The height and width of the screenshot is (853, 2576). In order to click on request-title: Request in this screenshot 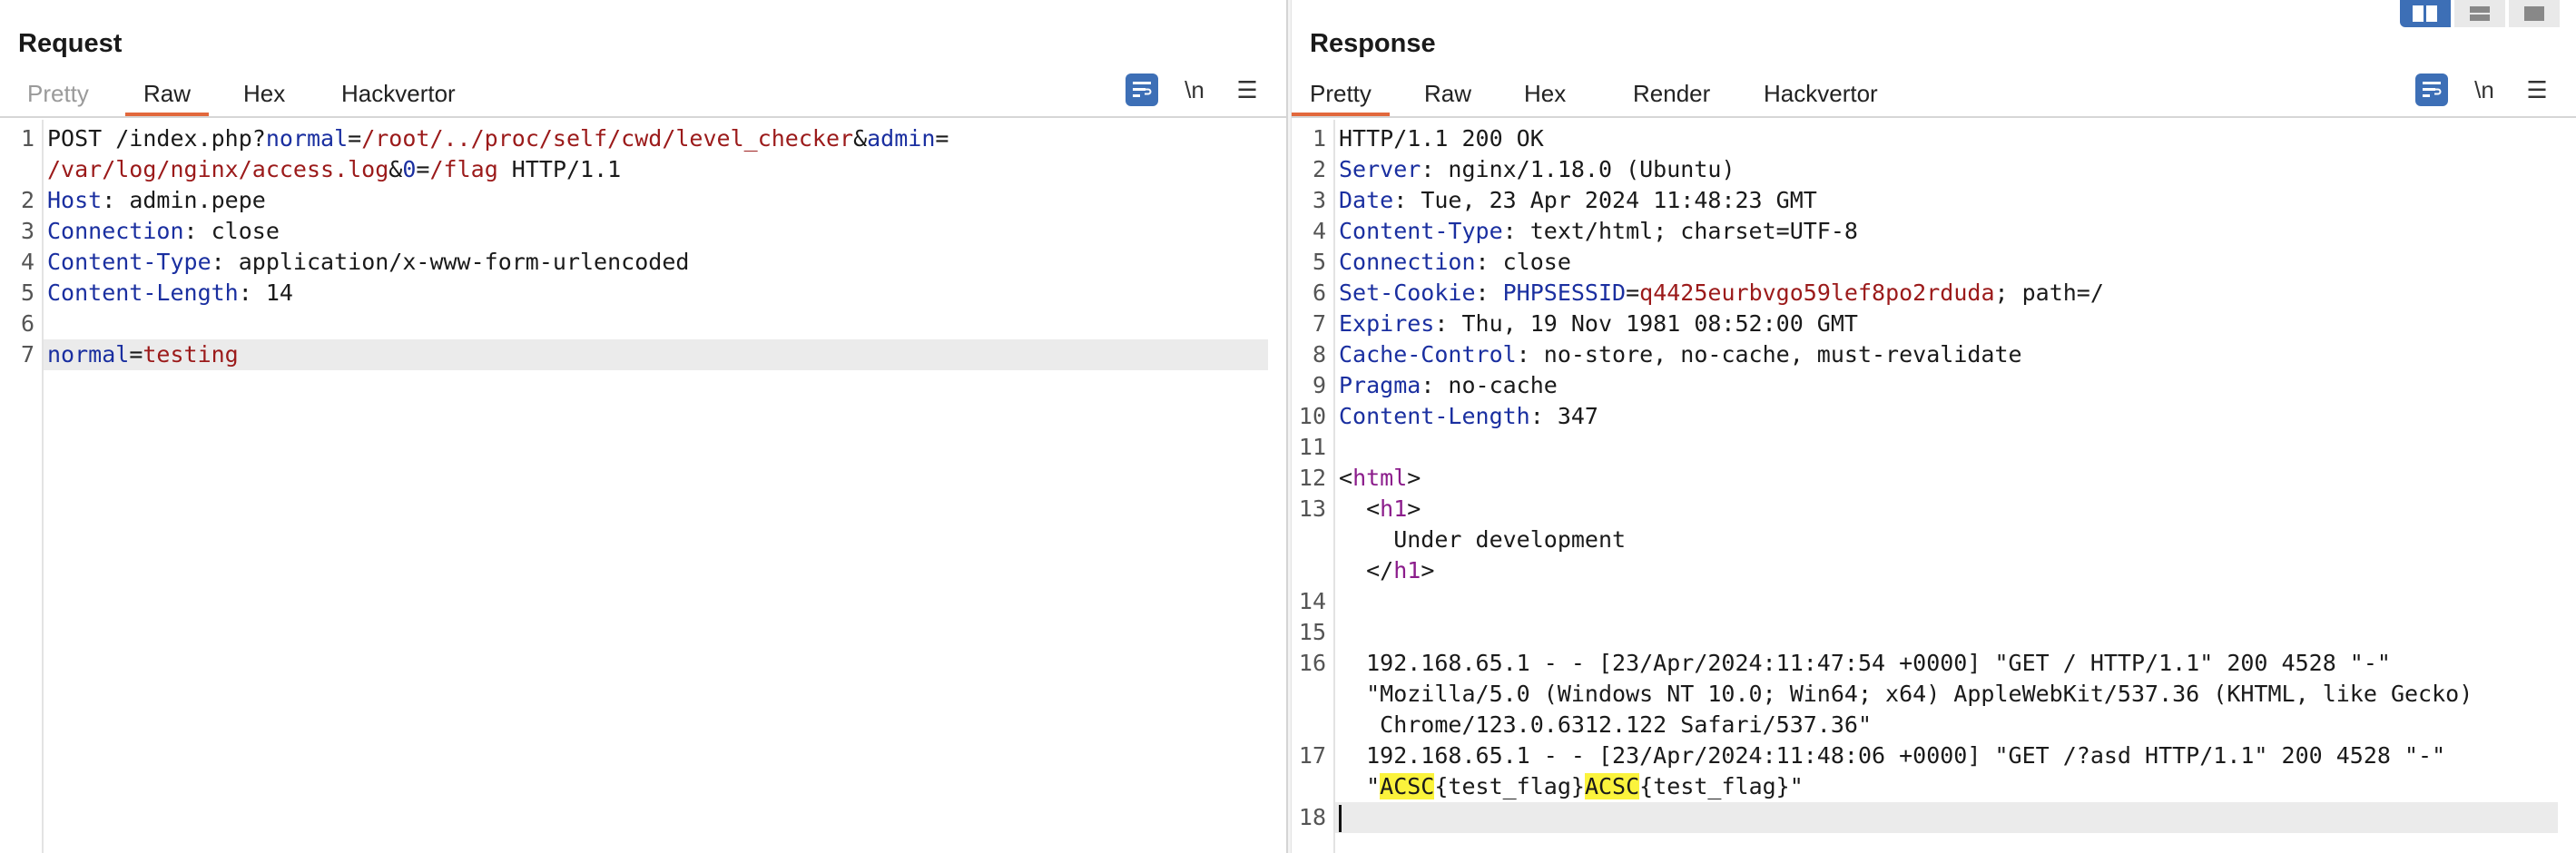, I will do `click(70, 43)`.